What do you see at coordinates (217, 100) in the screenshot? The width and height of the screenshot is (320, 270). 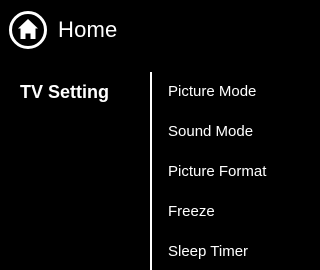 I see `menu-item-picture-mode: Picture Mode` at bounding box center [217, 100].